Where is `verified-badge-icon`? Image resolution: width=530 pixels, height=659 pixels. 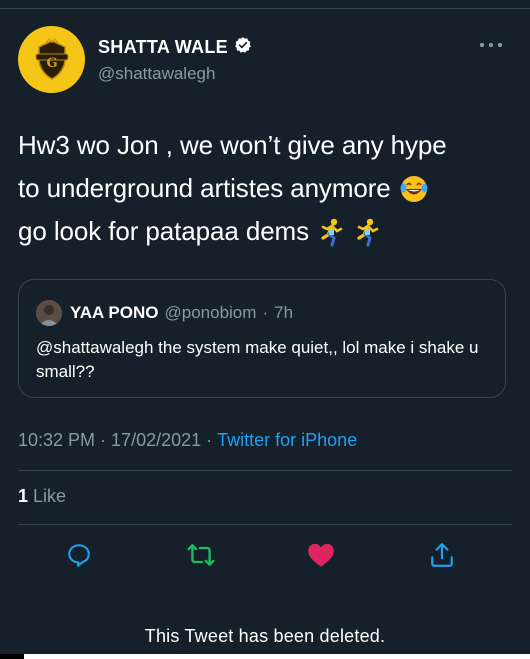 verified-badge-icon is located at coordinates (243, 47).